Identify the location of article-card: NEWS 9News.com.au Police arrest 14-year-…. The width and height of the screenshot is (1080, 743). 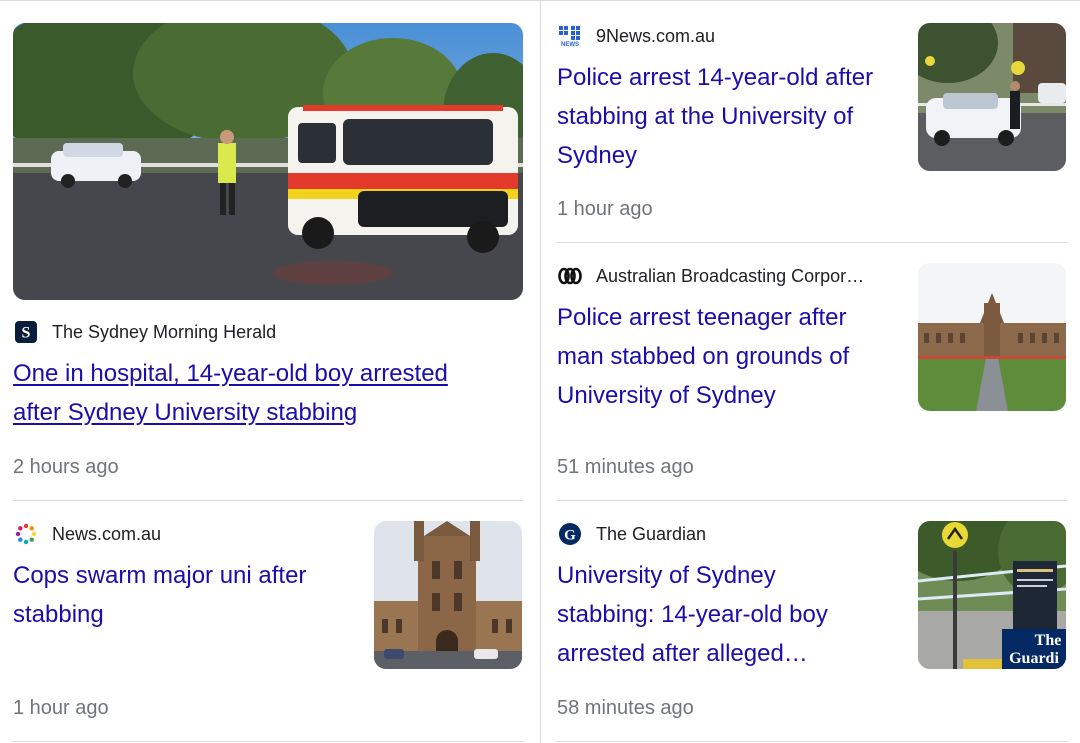
(727, 99).